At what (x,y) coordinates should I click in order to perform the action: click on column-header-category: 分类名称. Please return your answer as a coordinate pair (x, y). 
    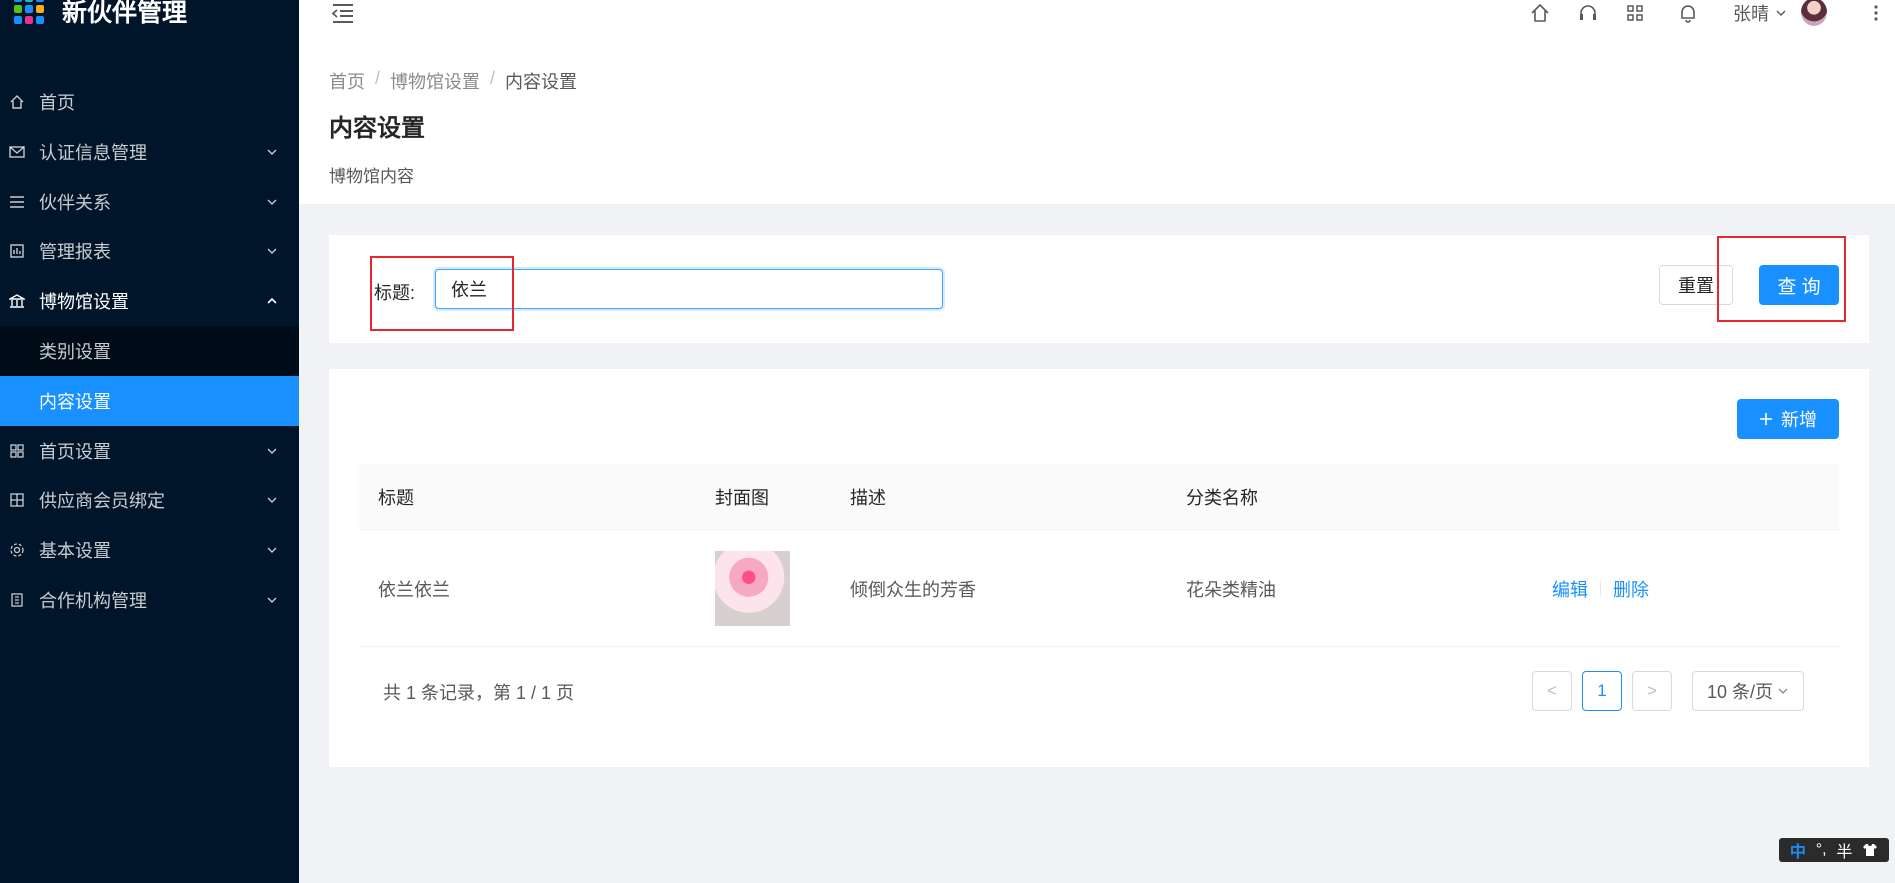
    Looking at the image, I should click on (1222, 498).